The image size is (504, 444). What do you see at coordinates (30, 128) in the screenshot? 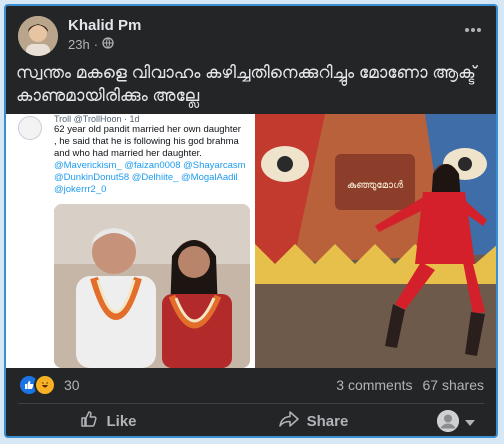
I see `tweet-avatar` at bounding box center [30, 128].